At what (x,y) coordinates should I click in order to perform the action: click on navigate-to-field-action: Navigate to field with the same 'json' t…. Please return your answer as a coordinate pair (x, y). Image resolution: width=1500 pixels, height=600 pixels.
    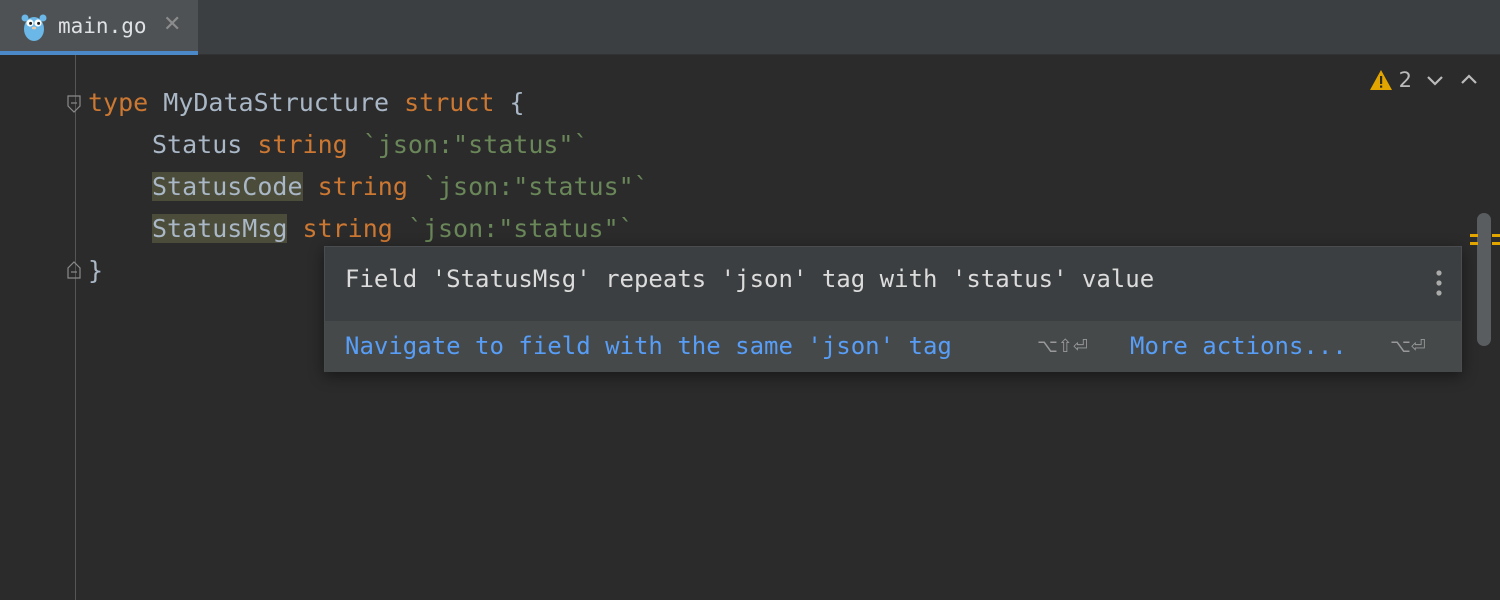
    Looking at the image, I should click on (648, 346).